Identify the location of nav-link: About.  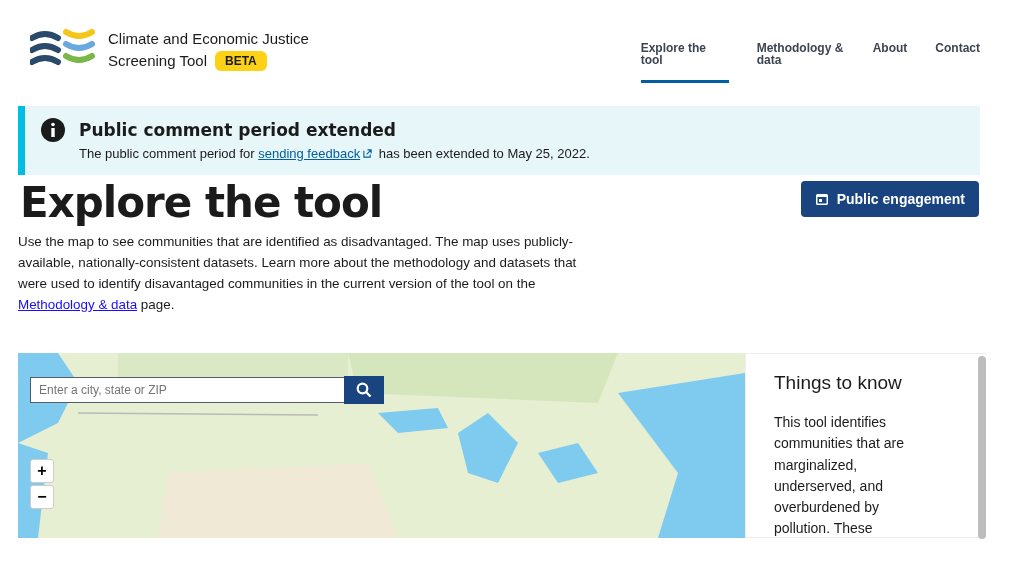
(890, 62).